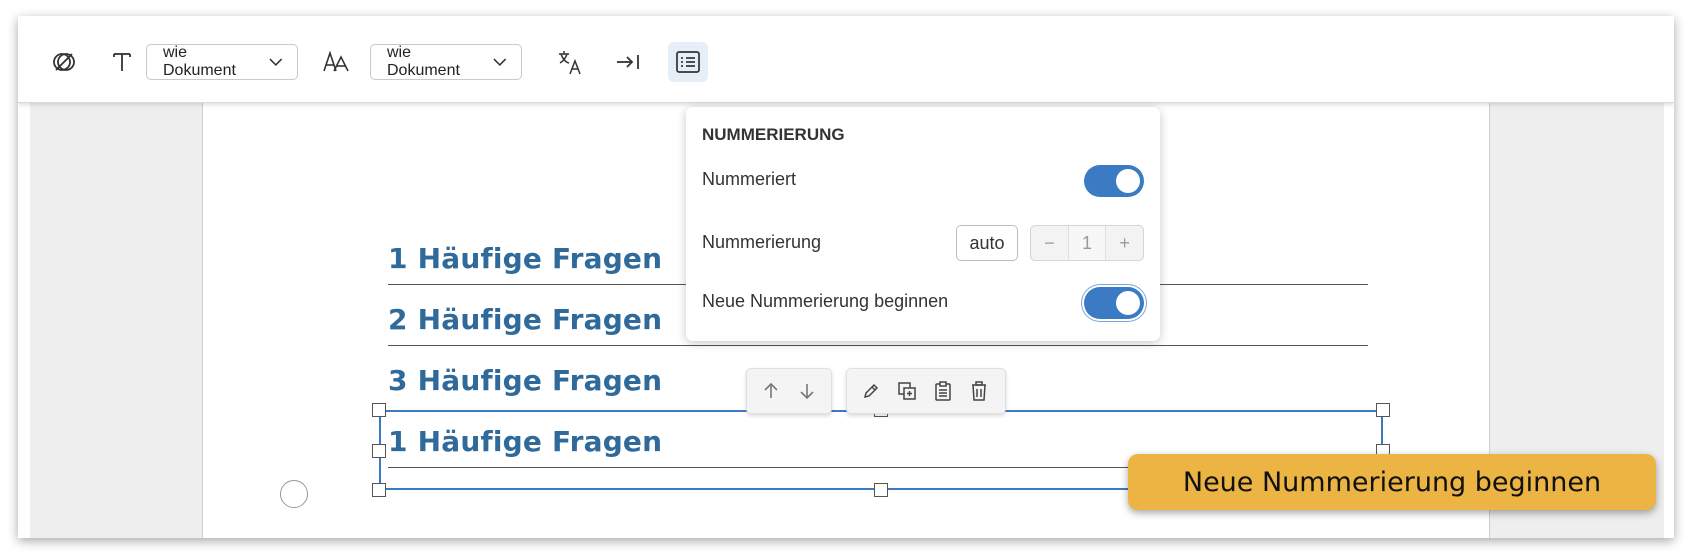  What do you see at coordinates (1114, 303) in the screenshot?
I see `restart-numbering-toggle` at bounding box center [1114, 303].